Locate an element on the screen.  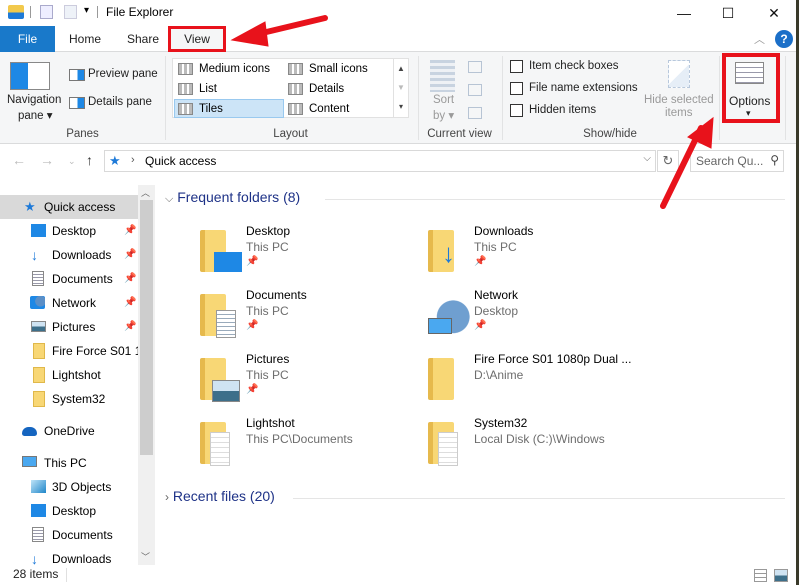
customize-quick-access-icon: ▾ is located at coordinates (86, 10).